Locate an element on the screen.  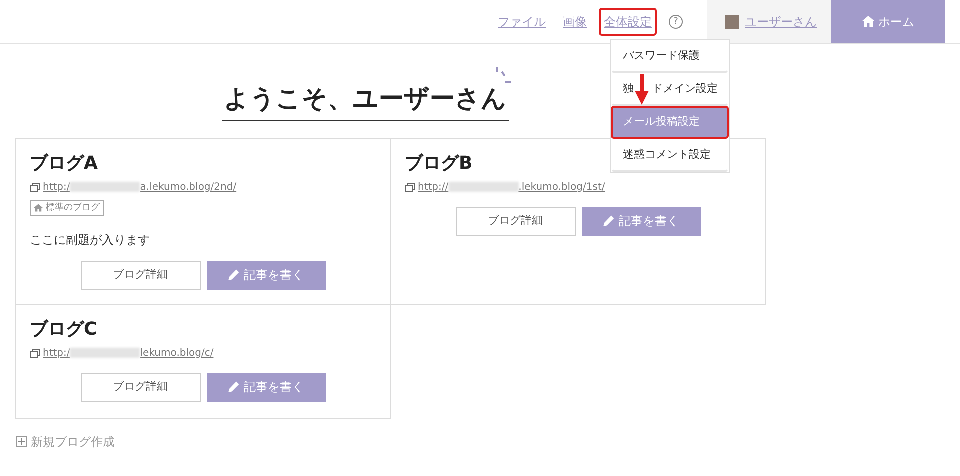
new-blog-link: 新規ブログ作成 is located at coordinates (73, 441).